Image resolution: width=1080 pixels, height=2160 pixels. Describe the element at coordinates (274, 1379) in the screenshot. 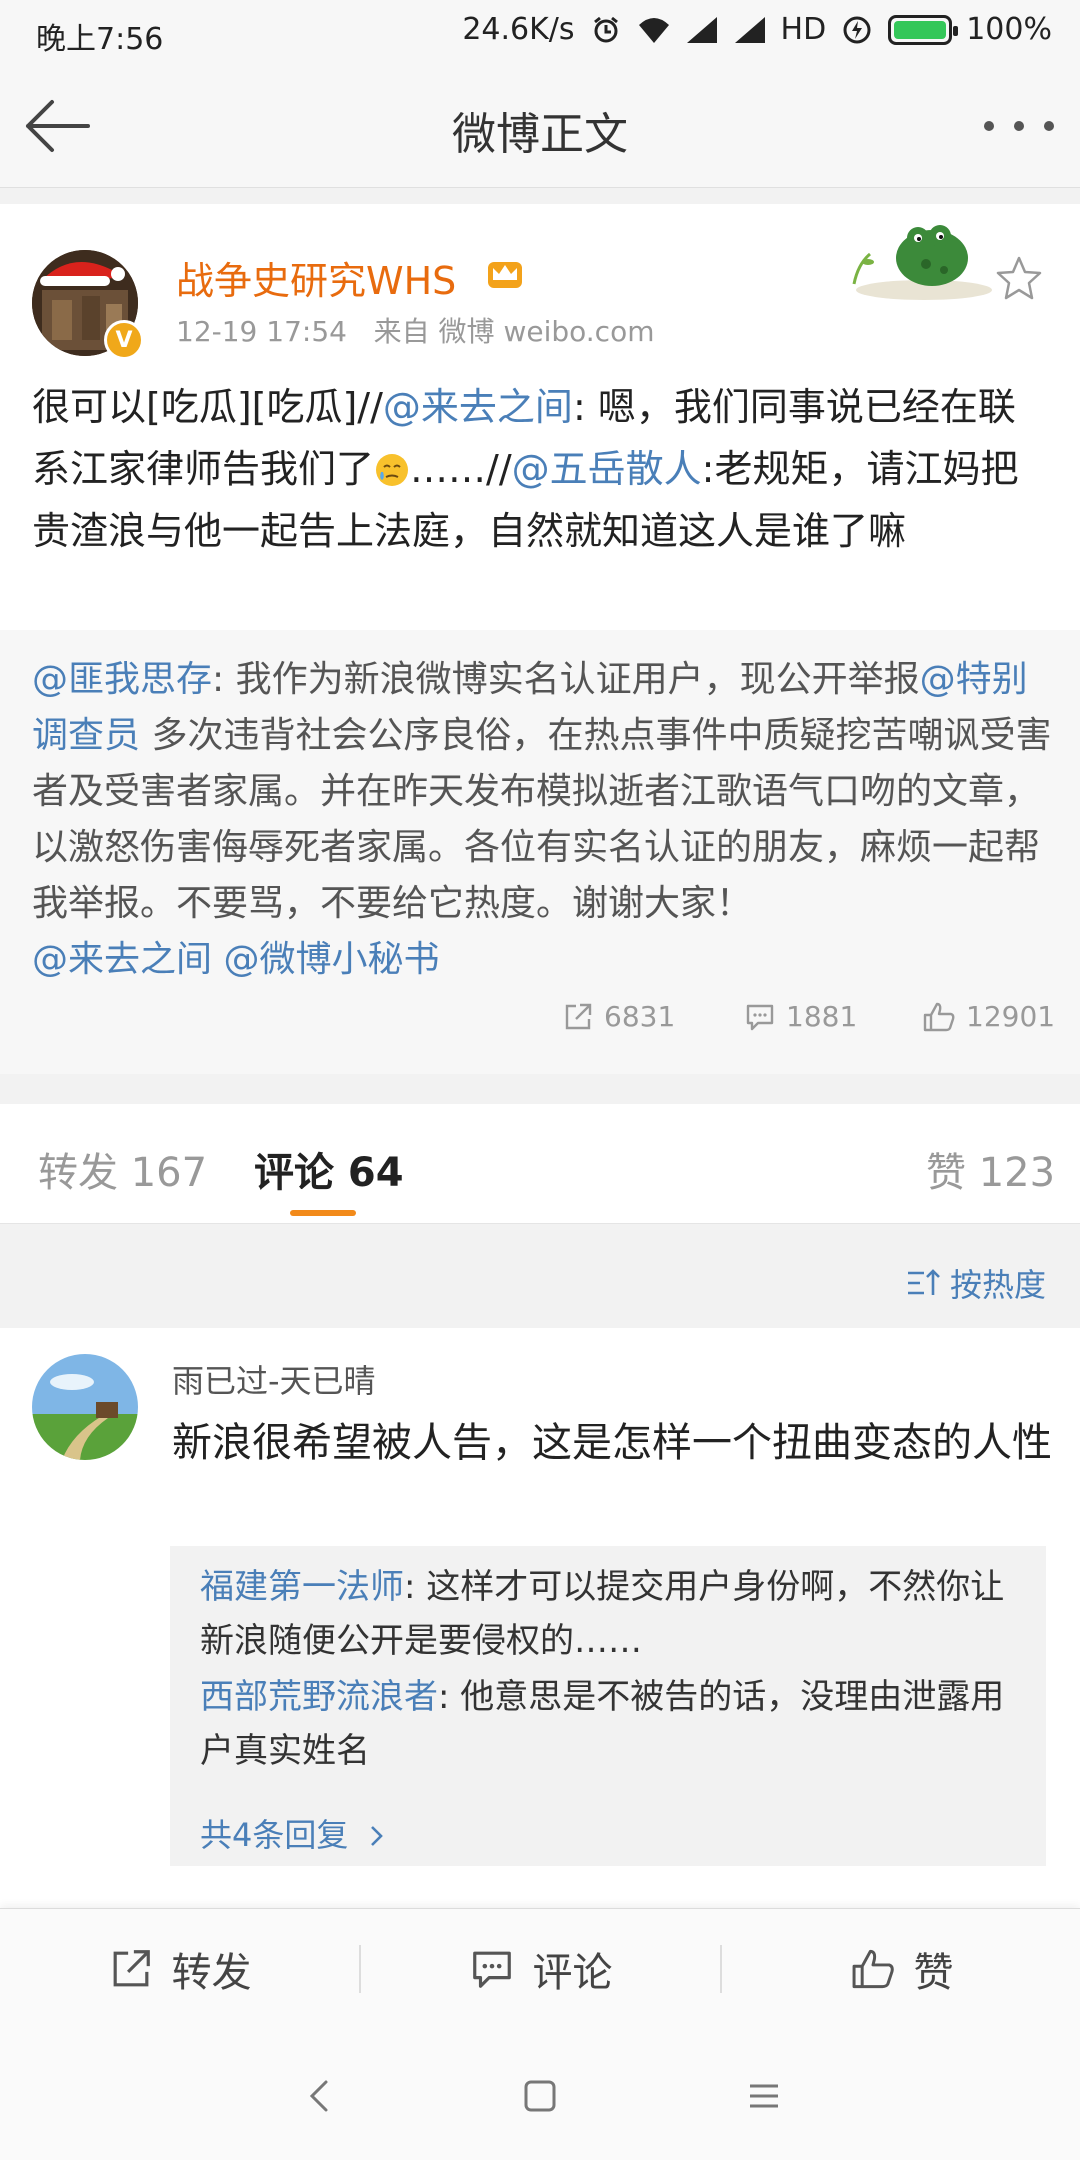

I see `commenter-name: 雨已过-天已晴` at that location.